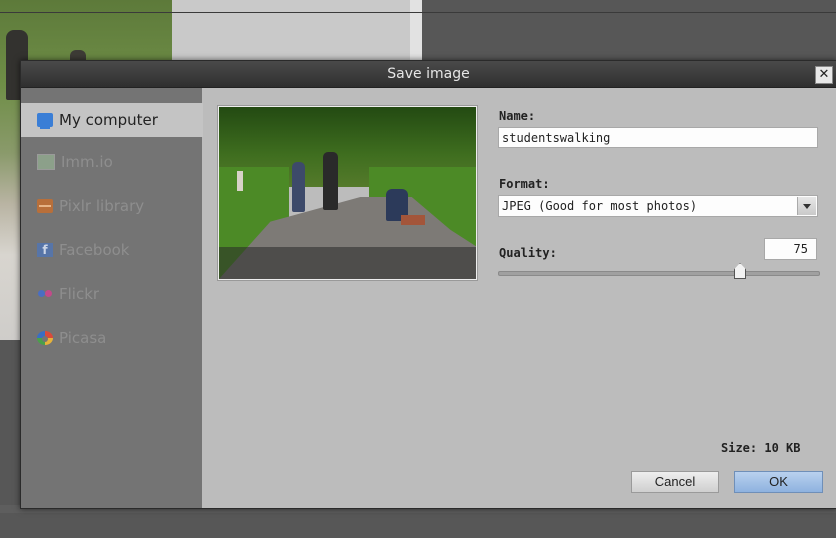 The height and width of the screenshot is (538, 836). I want to click on image-preview, so click(347, 193).